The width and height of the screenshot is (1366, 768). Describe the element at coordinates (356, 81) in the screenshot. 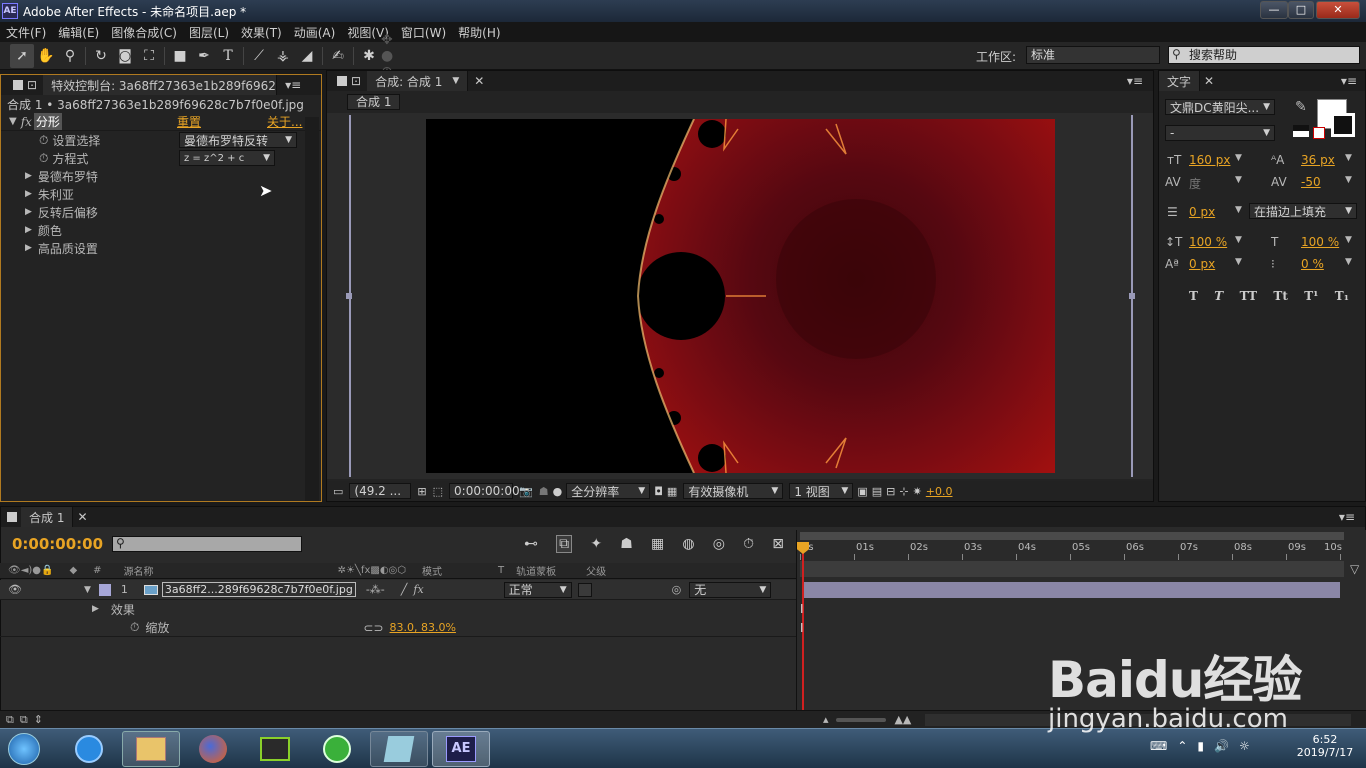

I see `lock-icon: ⊡` at that location.